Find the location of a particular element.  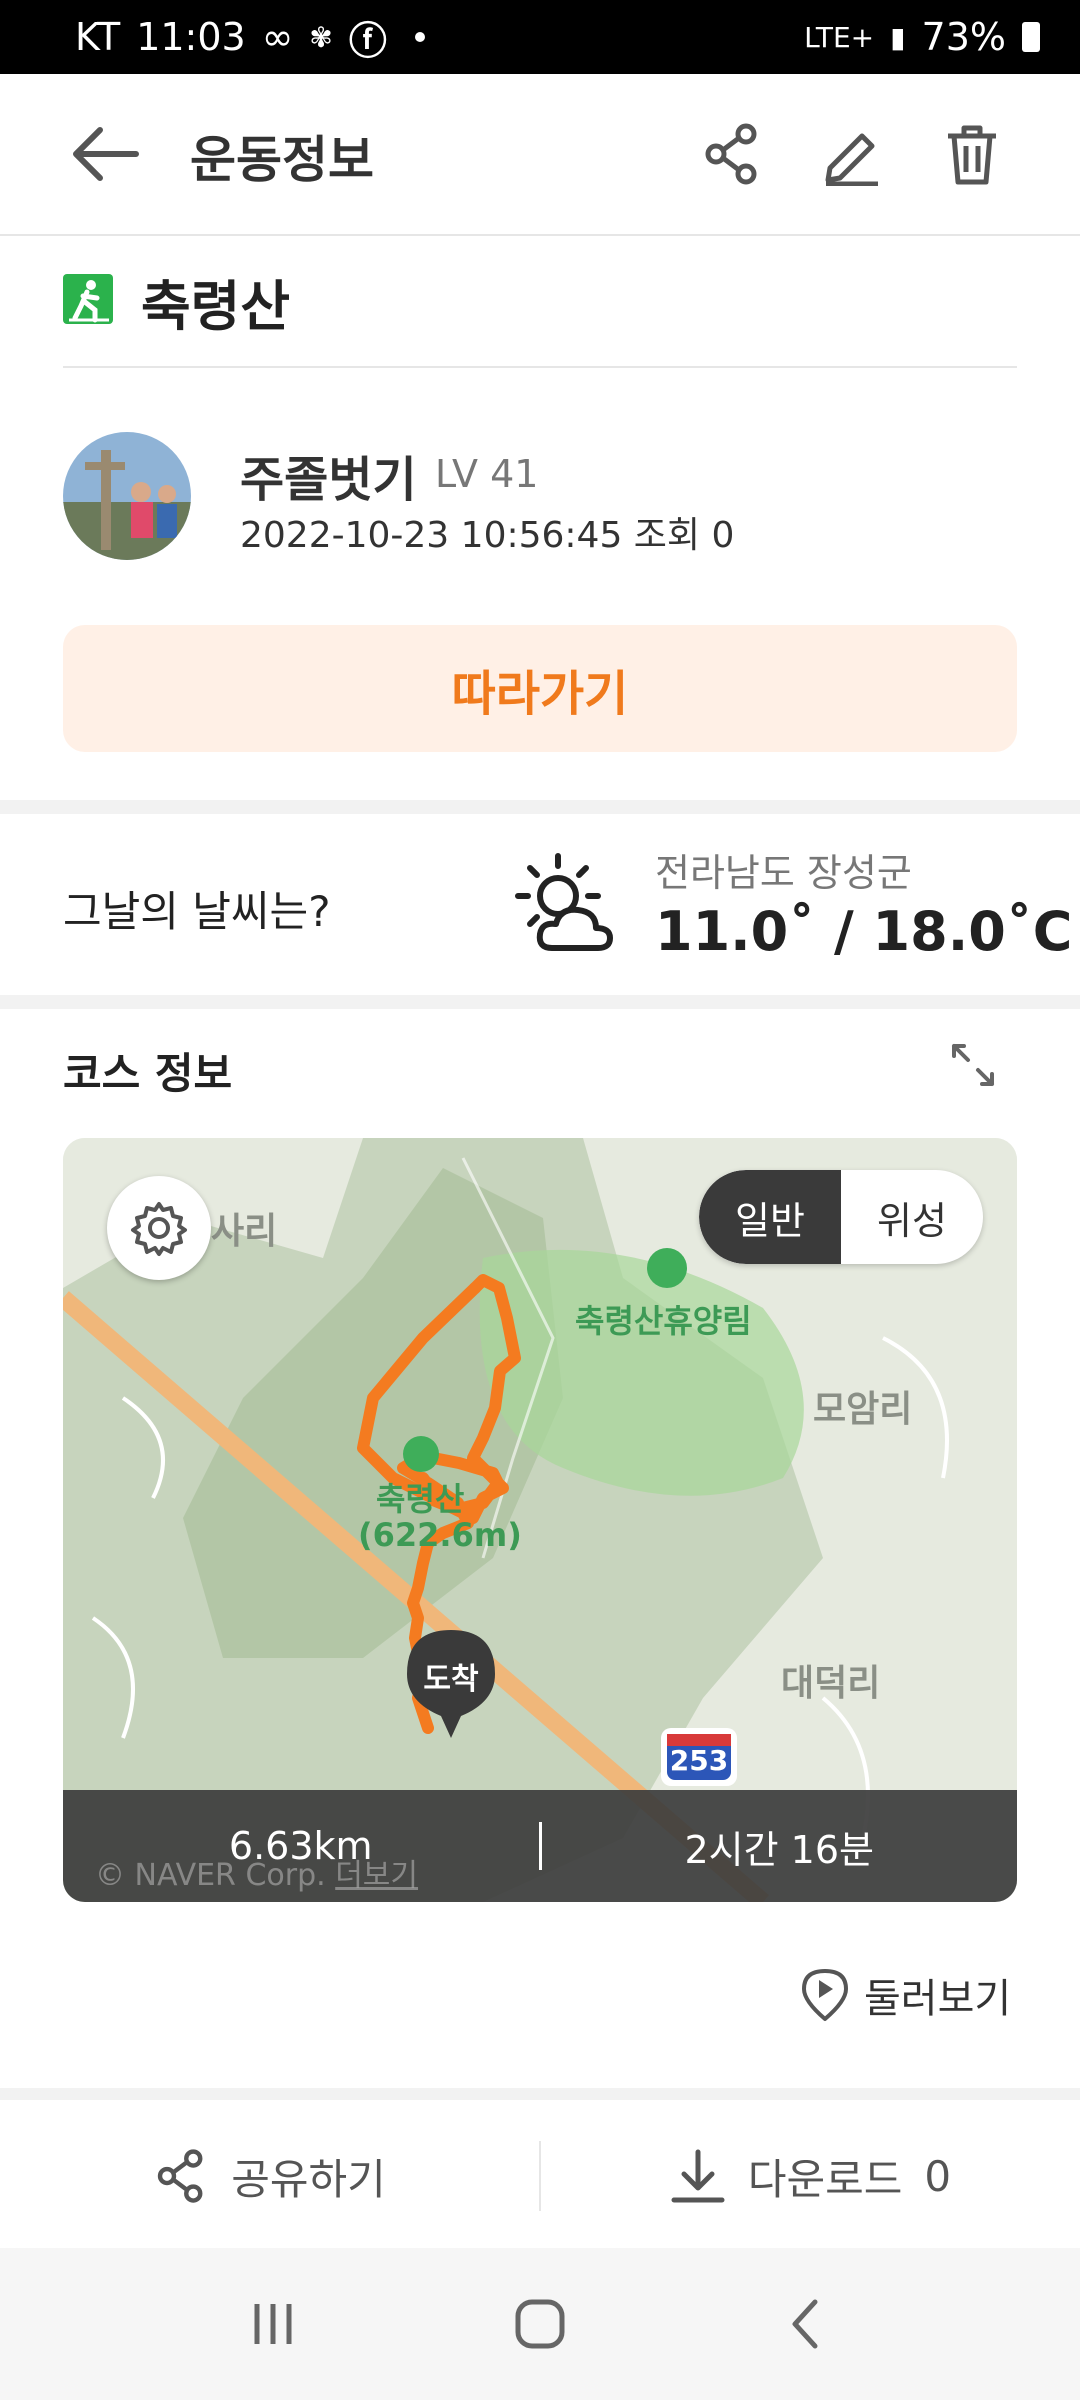

carrier-label: KT is located at coordinates (98, 37).